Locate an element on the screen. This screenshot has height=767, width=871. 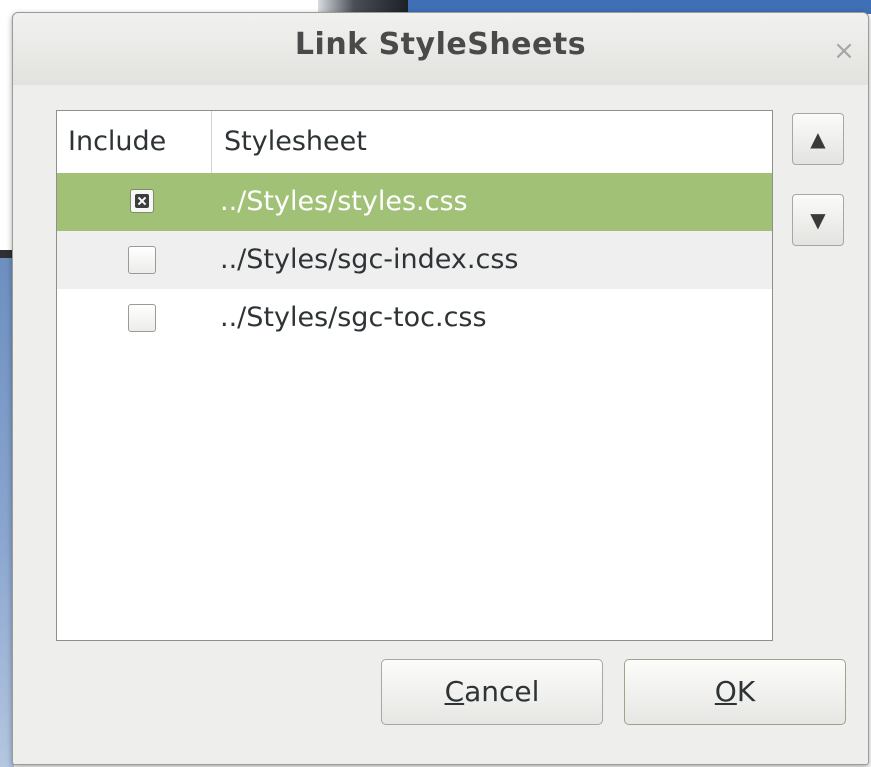
column-header-stylesheet: Stylesheet is located at coordinates (492, 142).